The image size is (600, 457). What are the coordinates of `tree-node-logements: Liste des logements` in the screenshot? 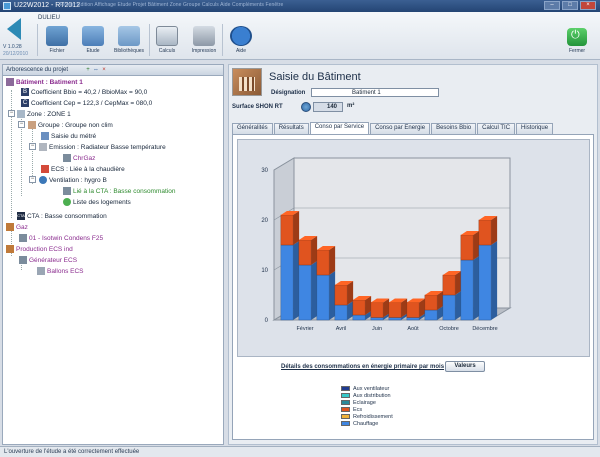 It's located at (97, 202).